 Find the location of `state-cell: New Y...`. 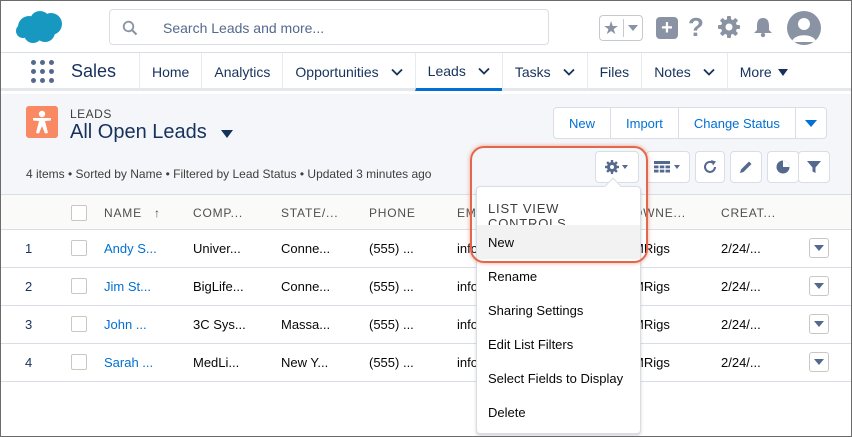

state-cell: New Y... is located at coordinates (305, 362).